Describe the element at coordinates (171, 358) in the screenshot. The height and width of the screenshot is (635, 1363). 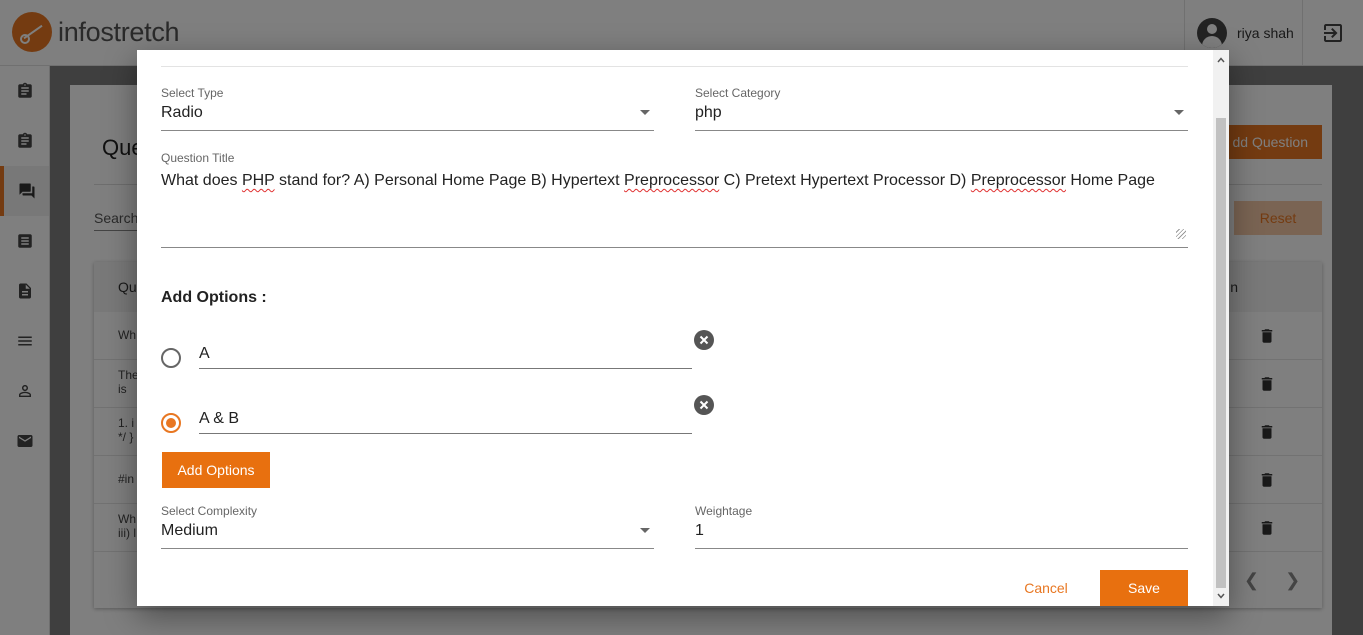
I see `option-radio` at that location.